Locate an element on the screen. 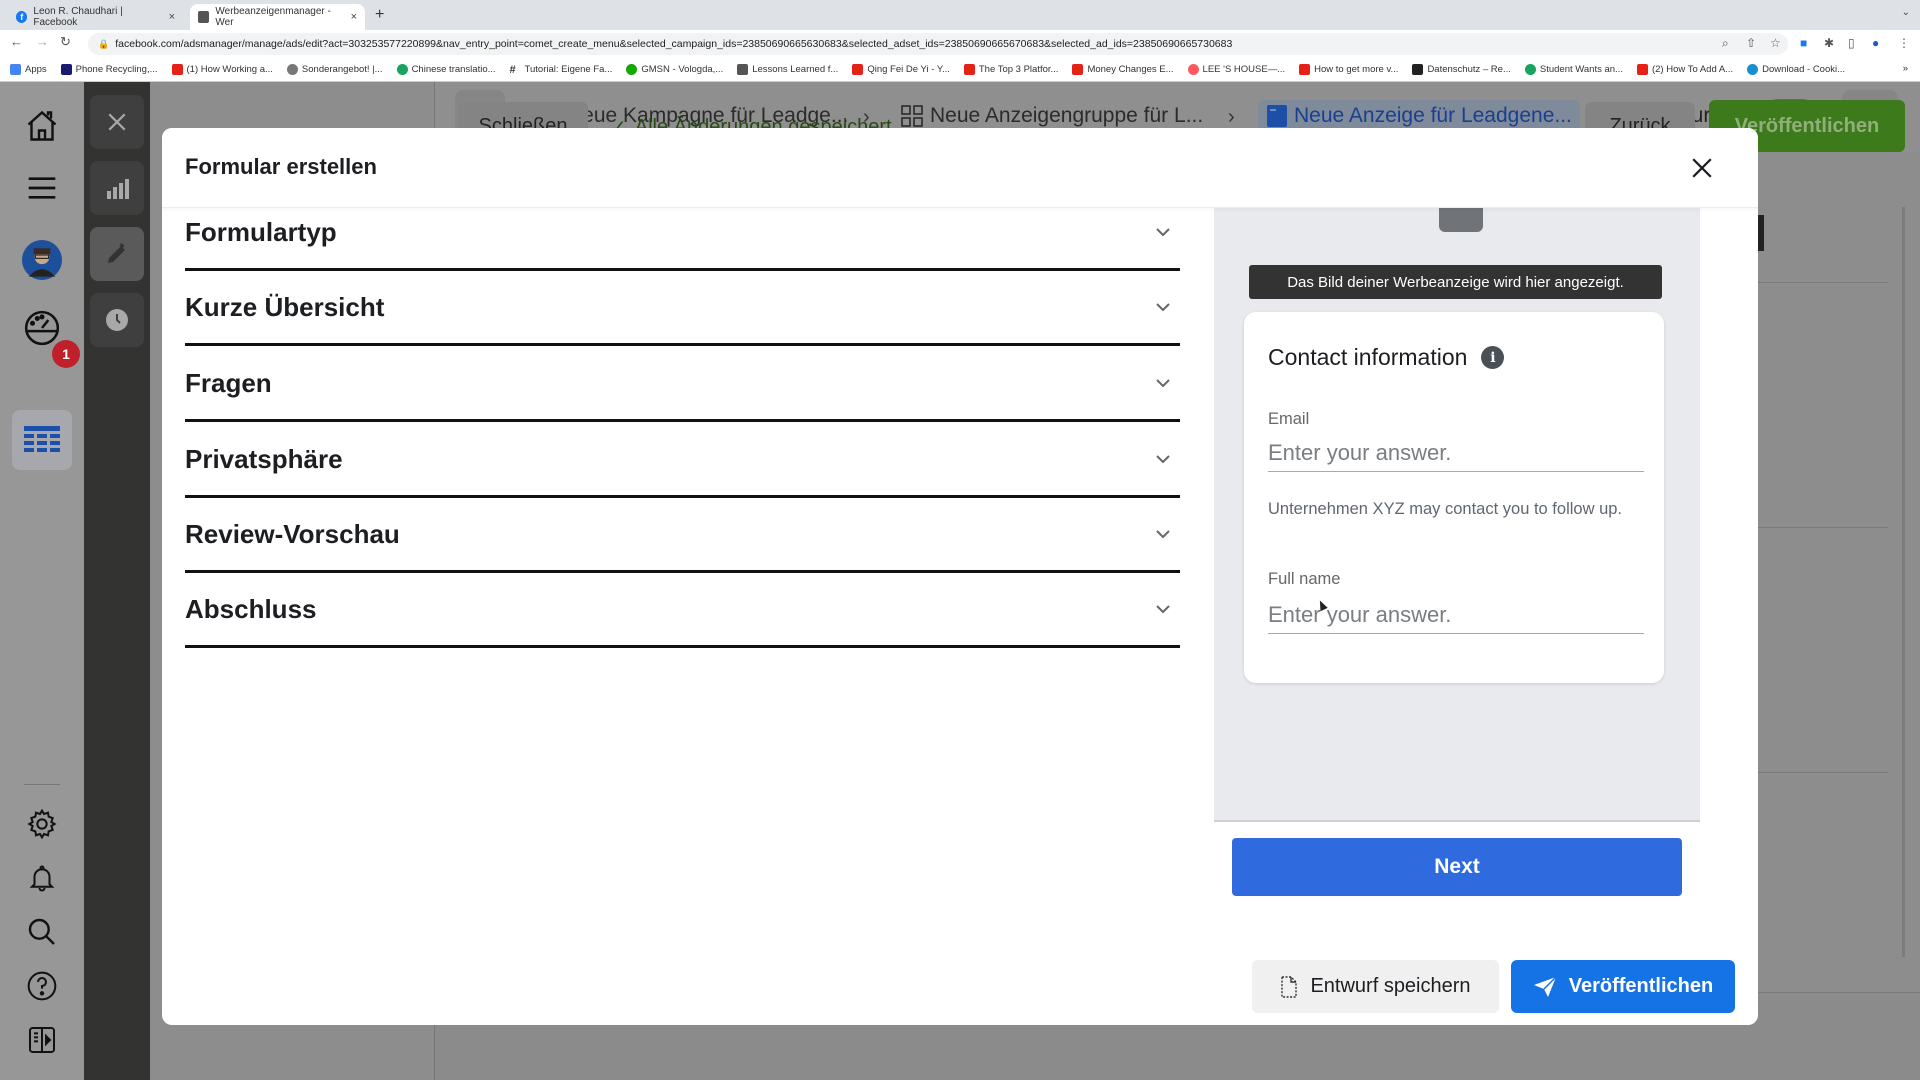 Image resolution: width=1920 pixels, height=1080 pixels. new-tab-button: + is located at coordinates (379, 15).